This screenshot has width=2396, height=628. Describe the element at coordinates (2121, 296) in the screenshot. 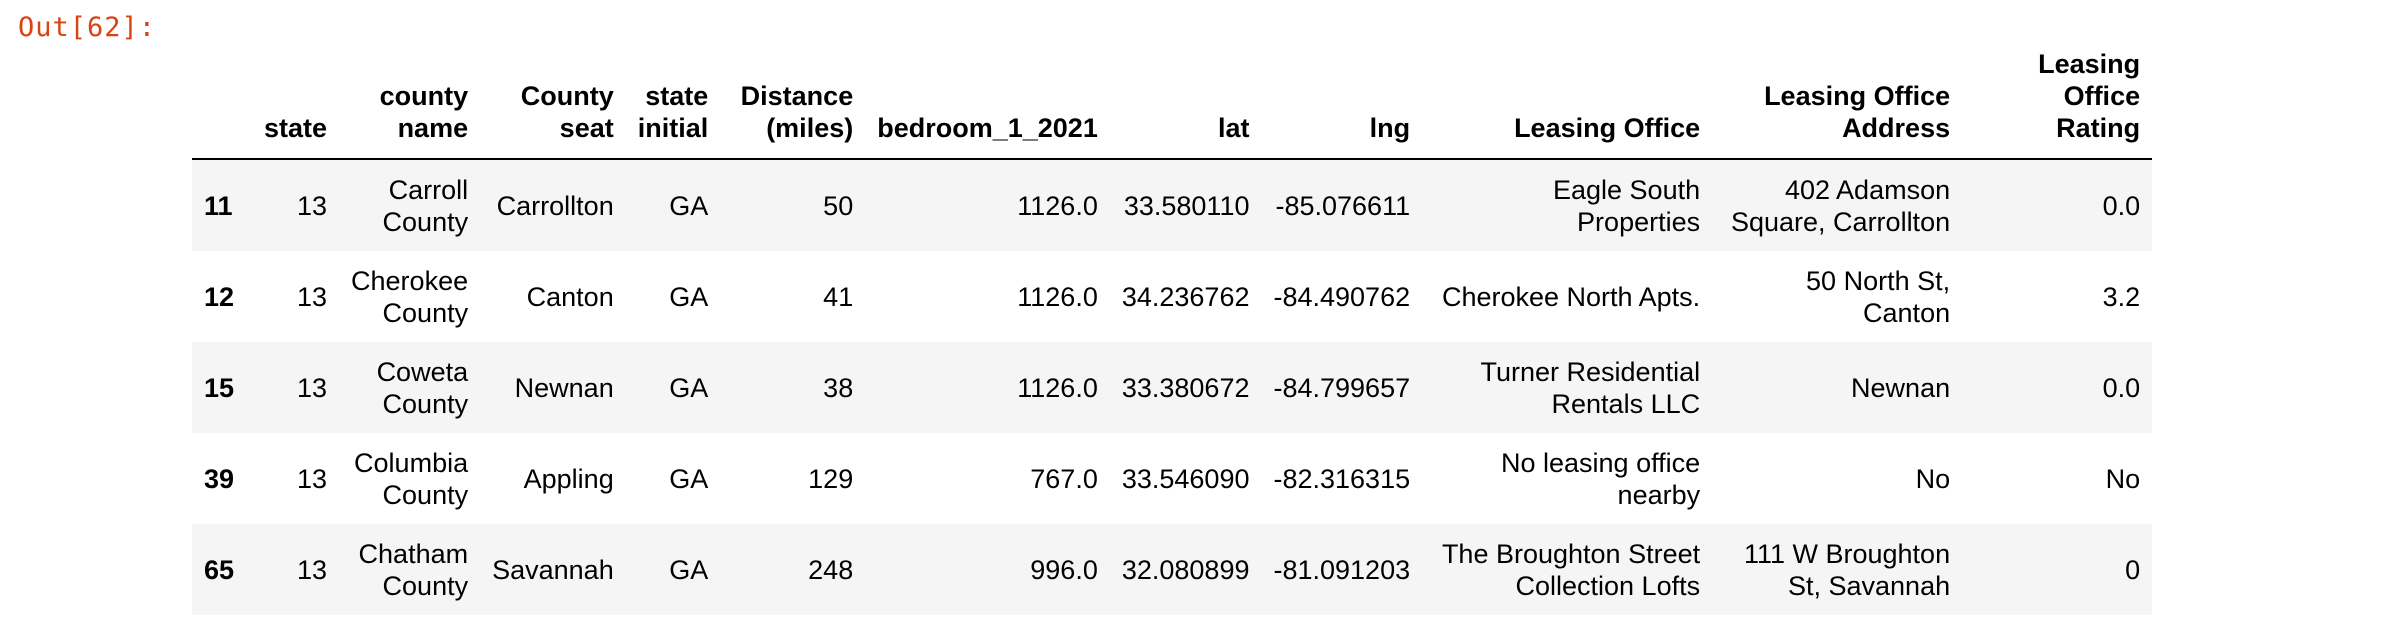

I see `cell-leasing-office-rating: 3.2` at that location.